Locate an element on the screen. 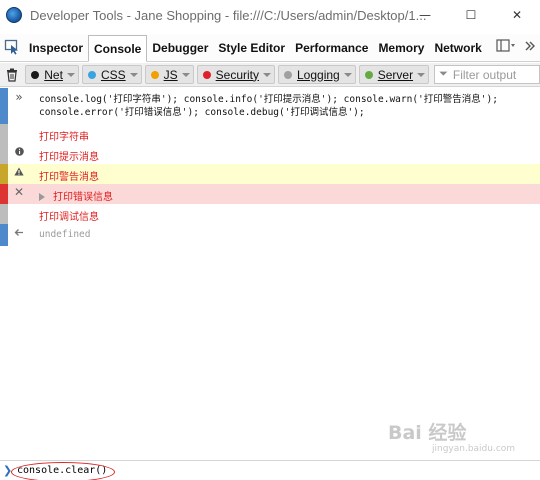 The width and height of the screenshot is (540, 480). firefox-devtools-icon is located at coordinates (14, 15).